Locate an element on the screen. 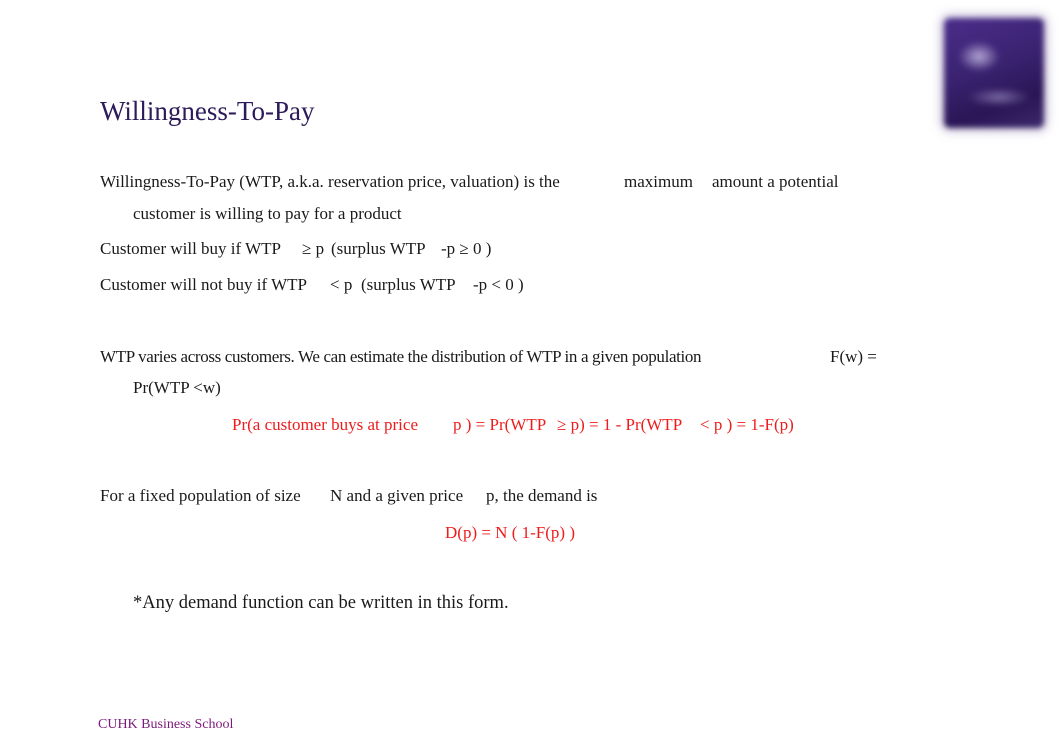  distribution-function: F(w) = is located at coordinates (853, 356).